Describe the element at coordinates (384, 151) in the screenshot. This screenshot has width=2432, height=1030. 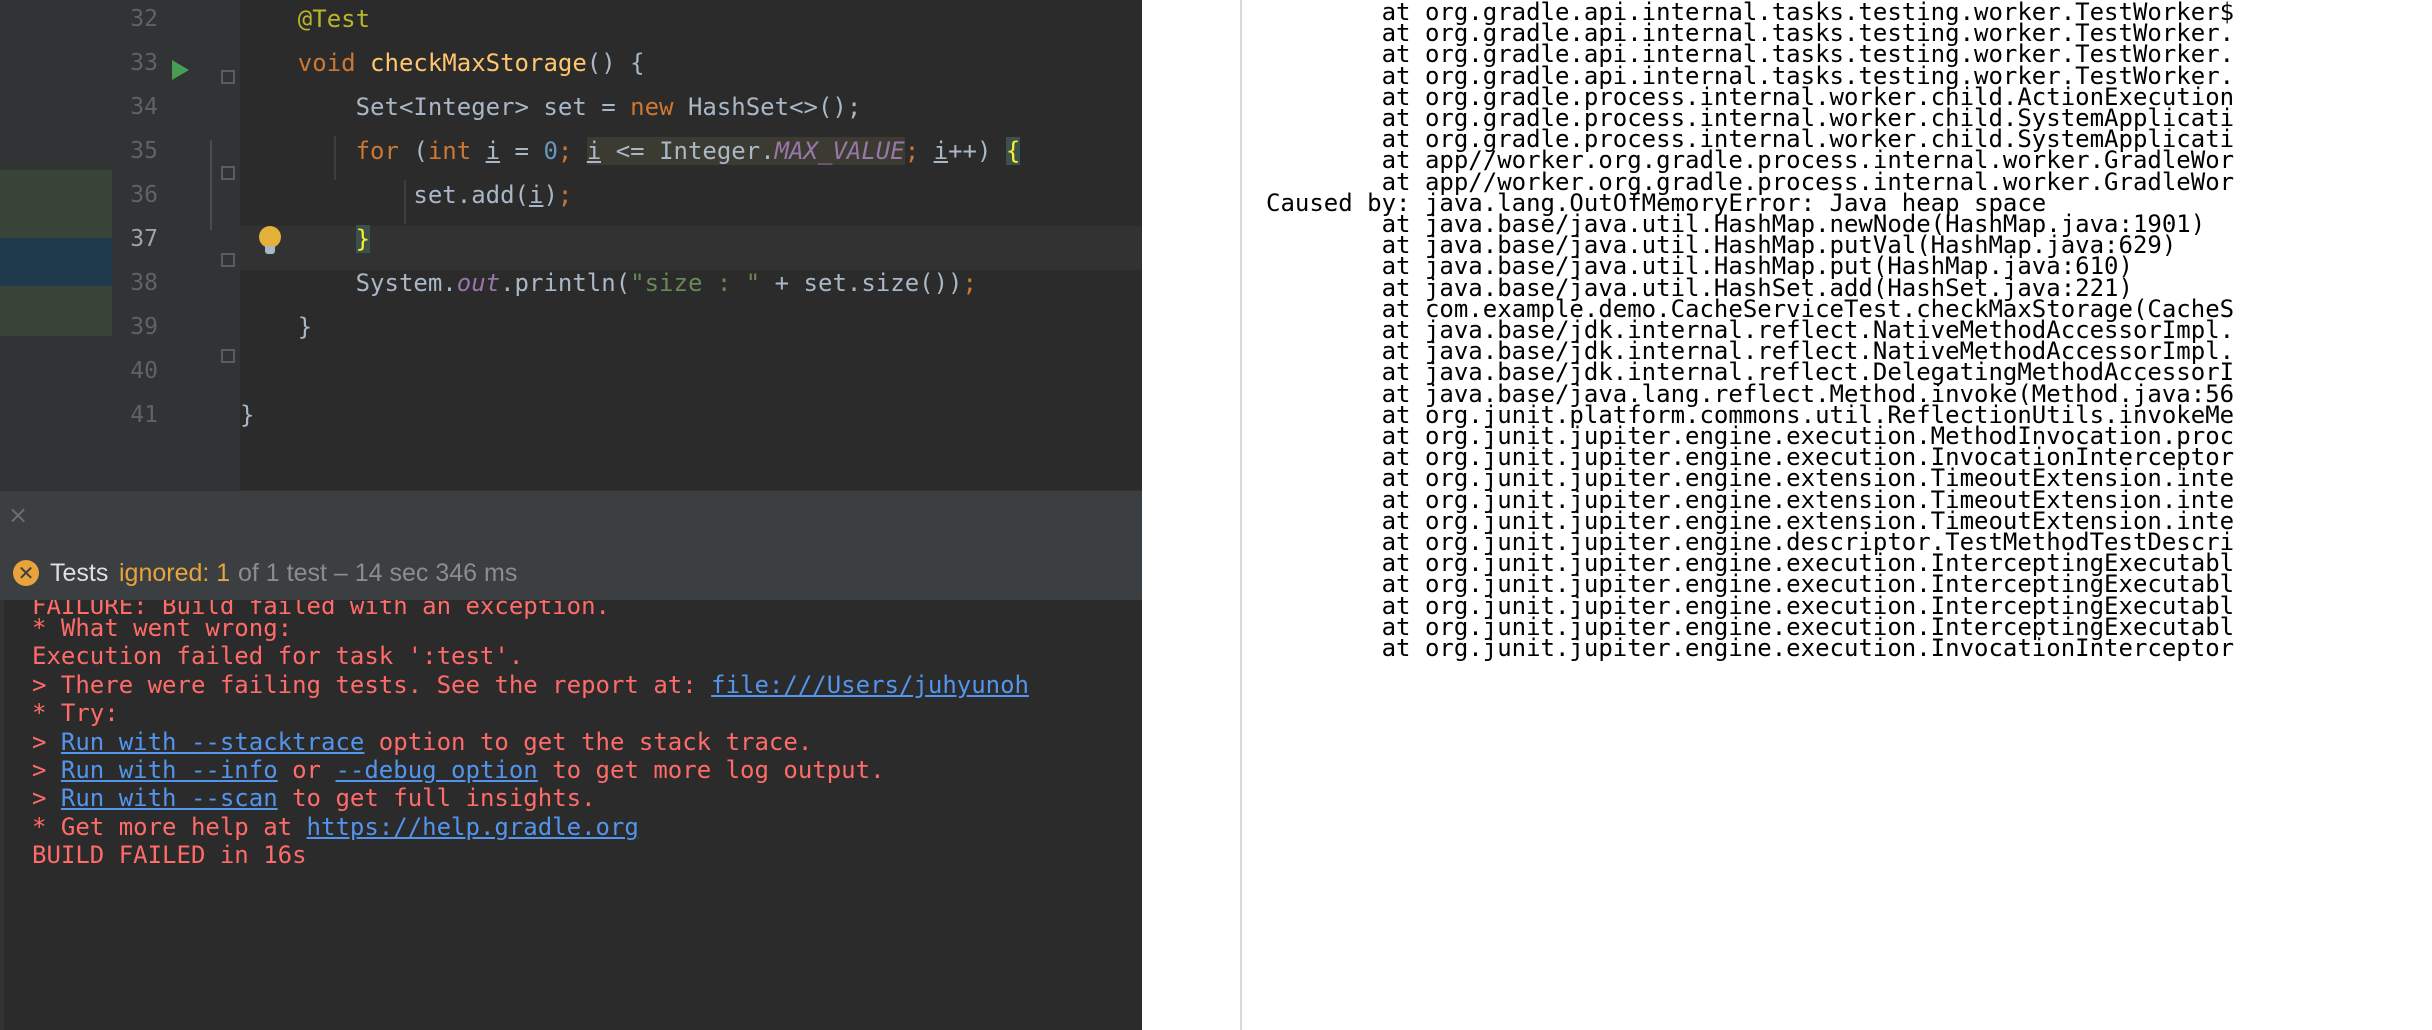
I see `code-token: for` at that location.